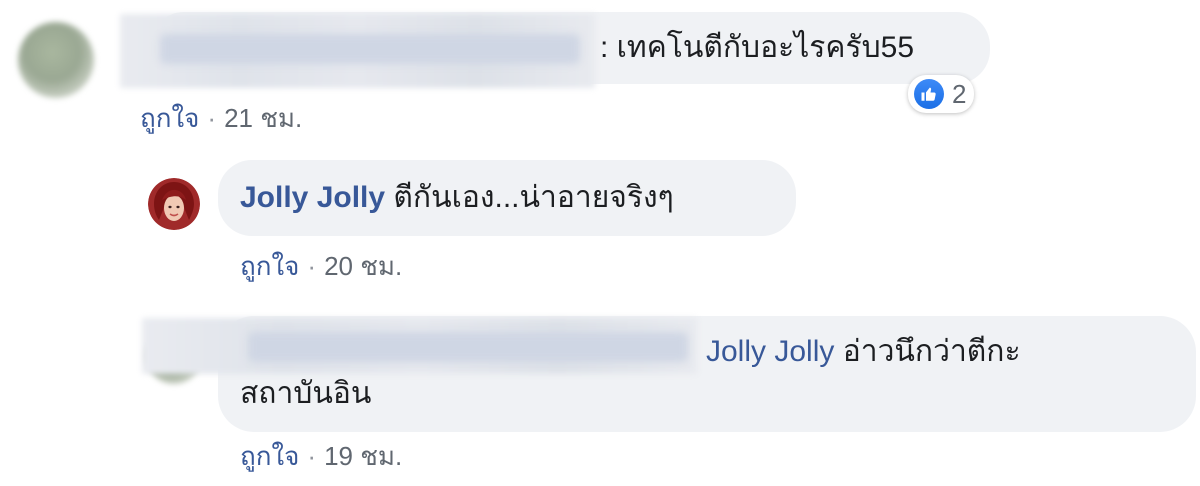  I want to click on reaction-summary: 2, so click(941, 94).